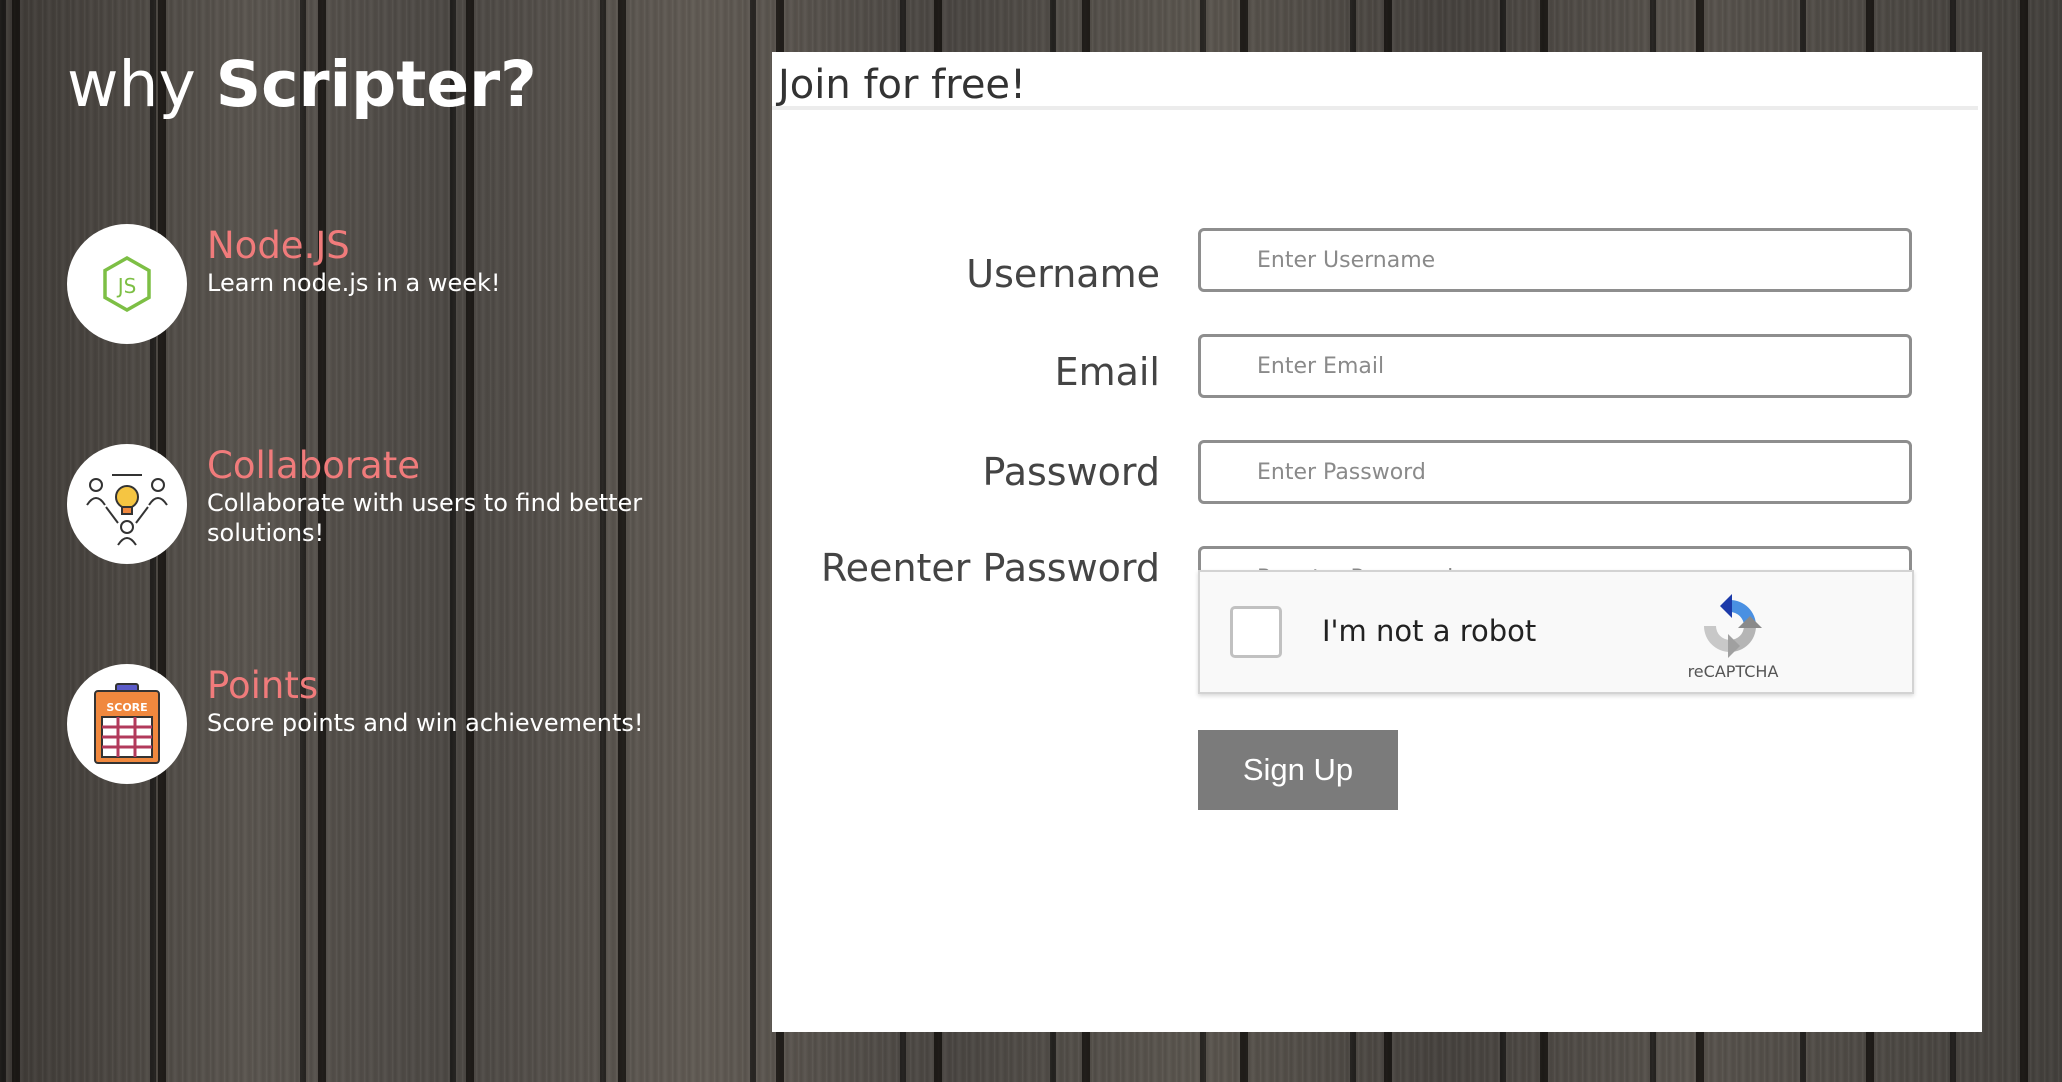 The height and width of the screenshot is (1082, 2062). I want to click on feature-title: Points, so click(263, 685).